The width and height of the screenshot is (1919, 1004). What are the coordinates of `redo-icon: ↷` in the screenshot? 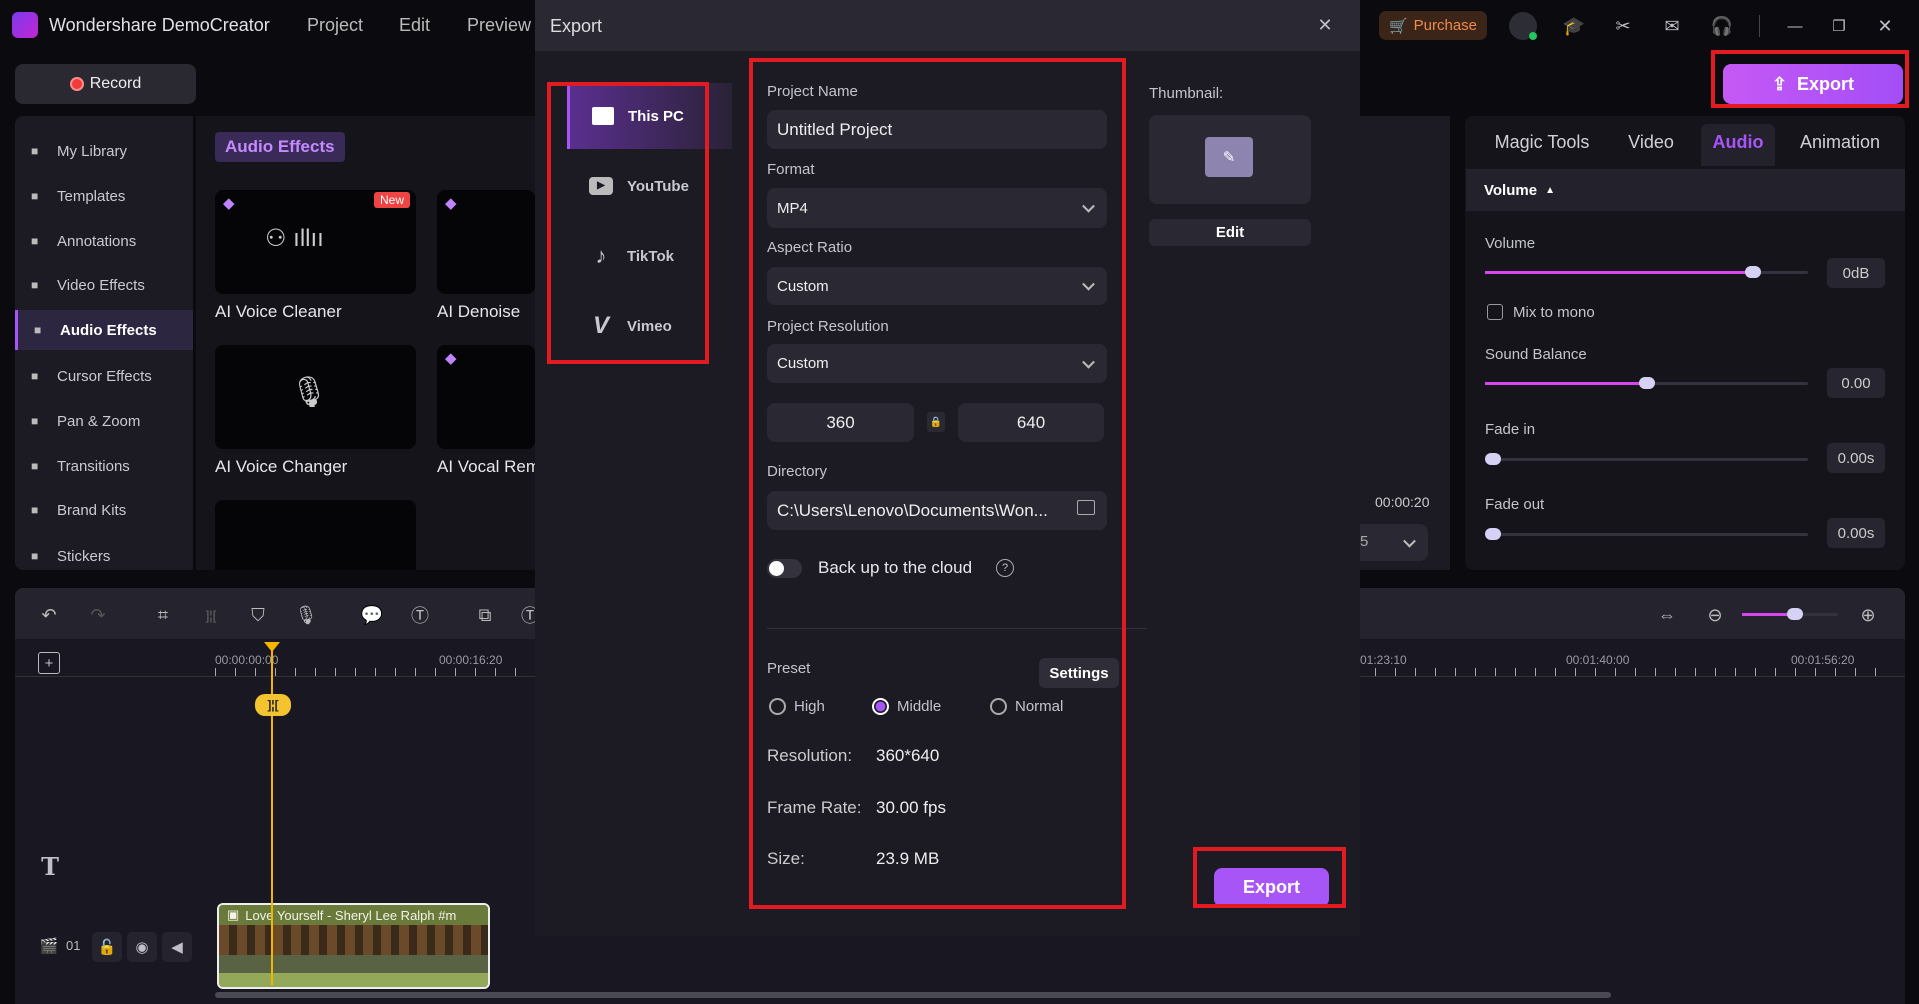 It's located at (98, 615).